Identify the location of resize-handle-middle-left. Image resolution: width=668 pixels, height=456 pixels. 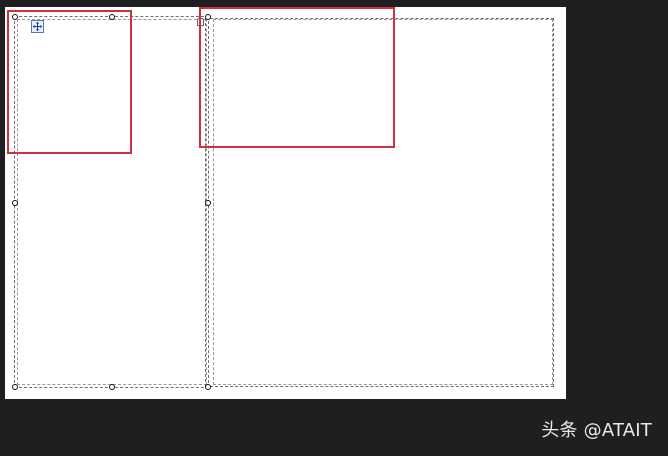
(15, 203).